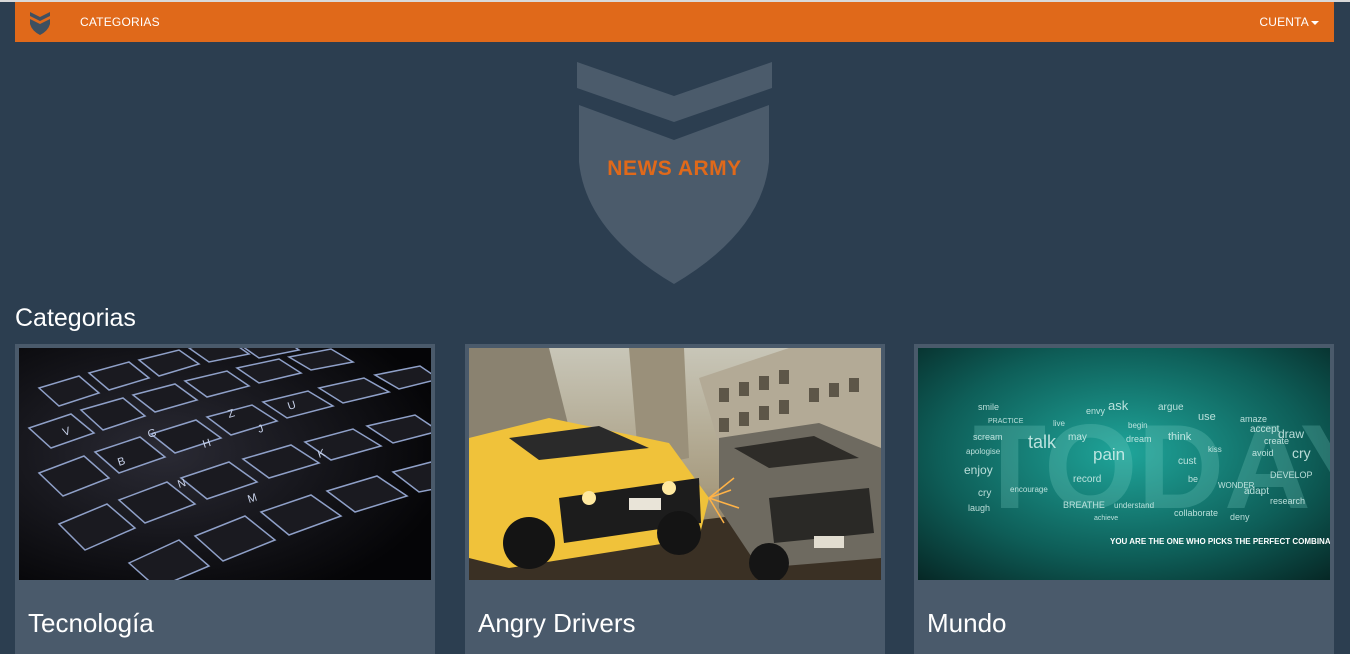 The width and height of the screenshot is (1350, 654). I want to click on category-title: Mundo, so click(967, 623).